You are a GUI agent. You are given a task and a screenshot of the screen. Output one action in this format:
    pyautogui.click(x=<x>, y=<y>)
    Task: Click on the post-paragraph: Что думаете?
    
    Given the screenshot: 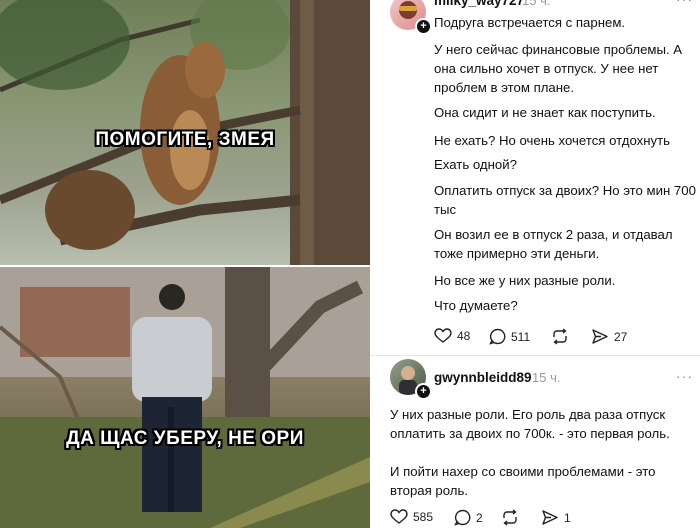 What is the action you would take?
    pyautogui.click(x=476, y=305)
    